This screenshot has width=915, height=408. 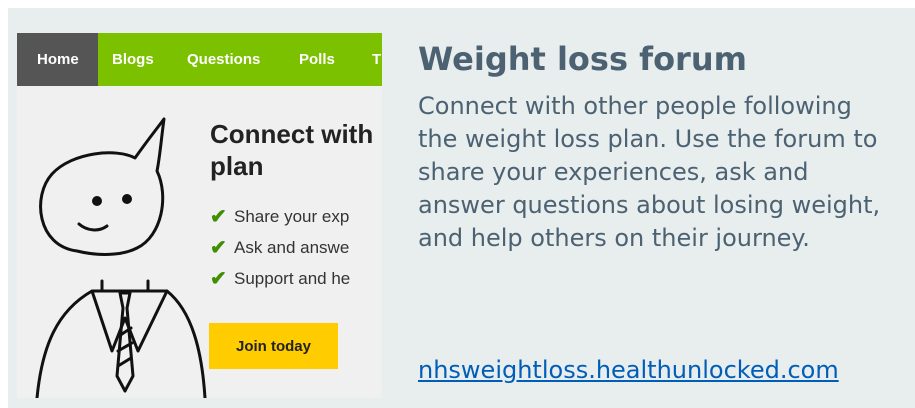 I want to click on nav-item-blogs: Blogs, so click(x=133, y=59).